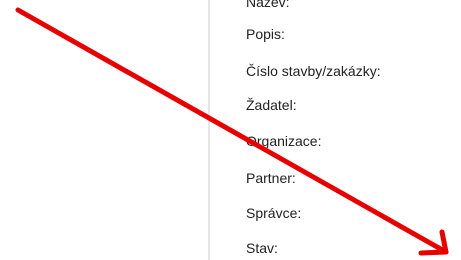  I want to click on field-label-nazev: Název:, so click(268, 5).